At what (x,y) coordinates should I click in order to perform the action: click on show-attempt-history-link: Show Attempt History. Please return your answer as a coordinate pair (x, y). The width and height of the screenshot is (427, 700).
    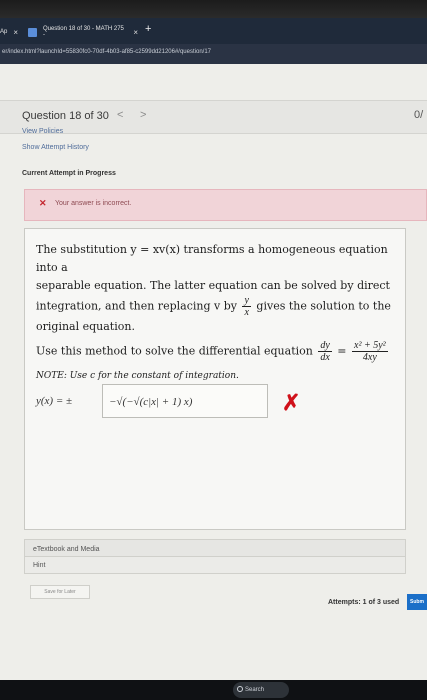
    Looking at the image, I should click on (55, 147).